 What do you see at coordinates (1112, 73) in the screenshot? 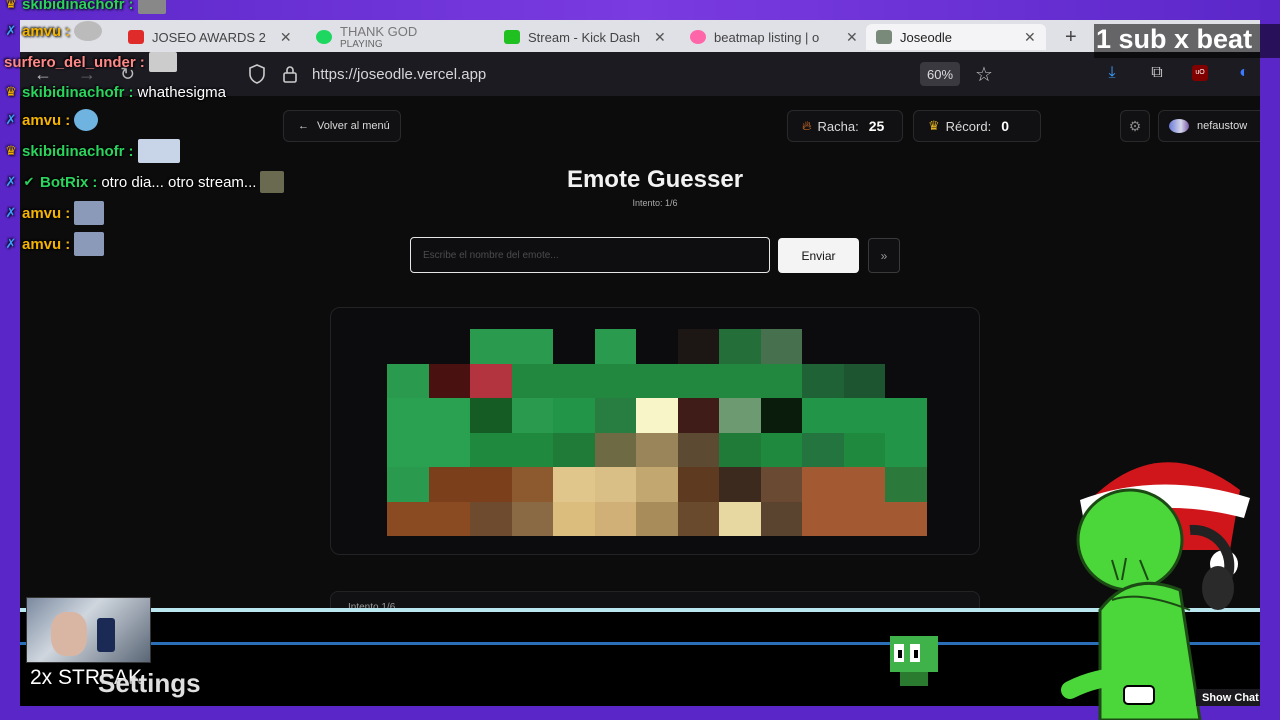
I see `download-icon: ⤓` at bounding box center [1112, 73].